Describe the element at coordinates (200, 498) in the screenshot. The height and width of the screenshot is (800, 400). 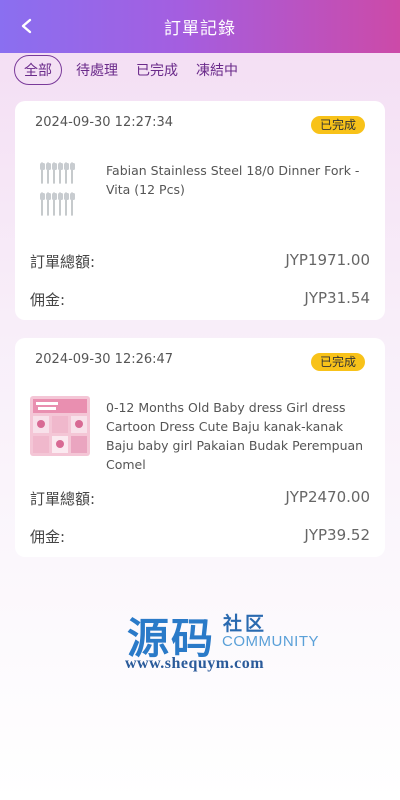
I see `order-total-row: 訂單總額: JYP2470.00` at that location.